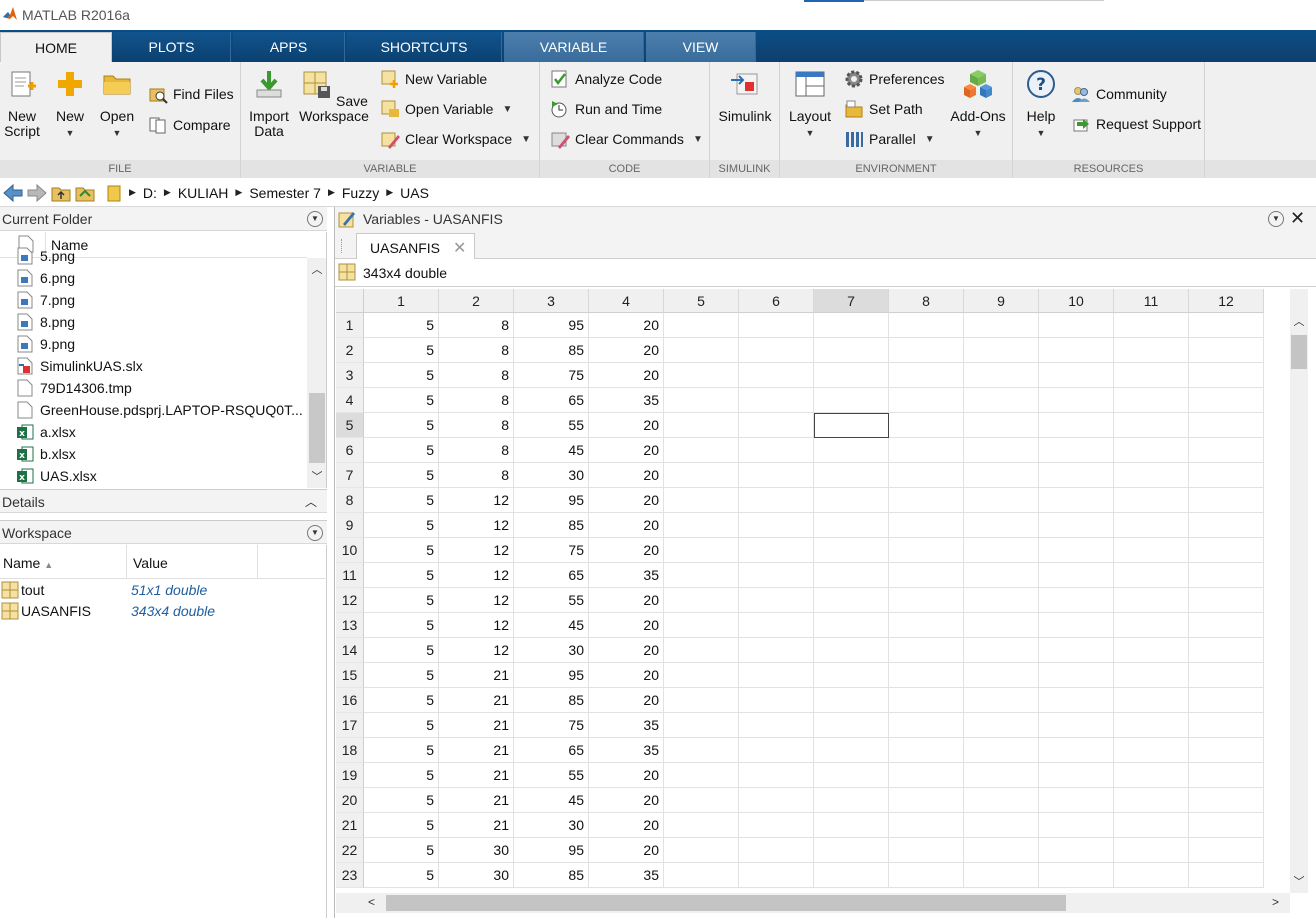  Describe the element at coordinates (1041, 104) in the screenshot. I see `help-button: ? Help ▼` at that location.